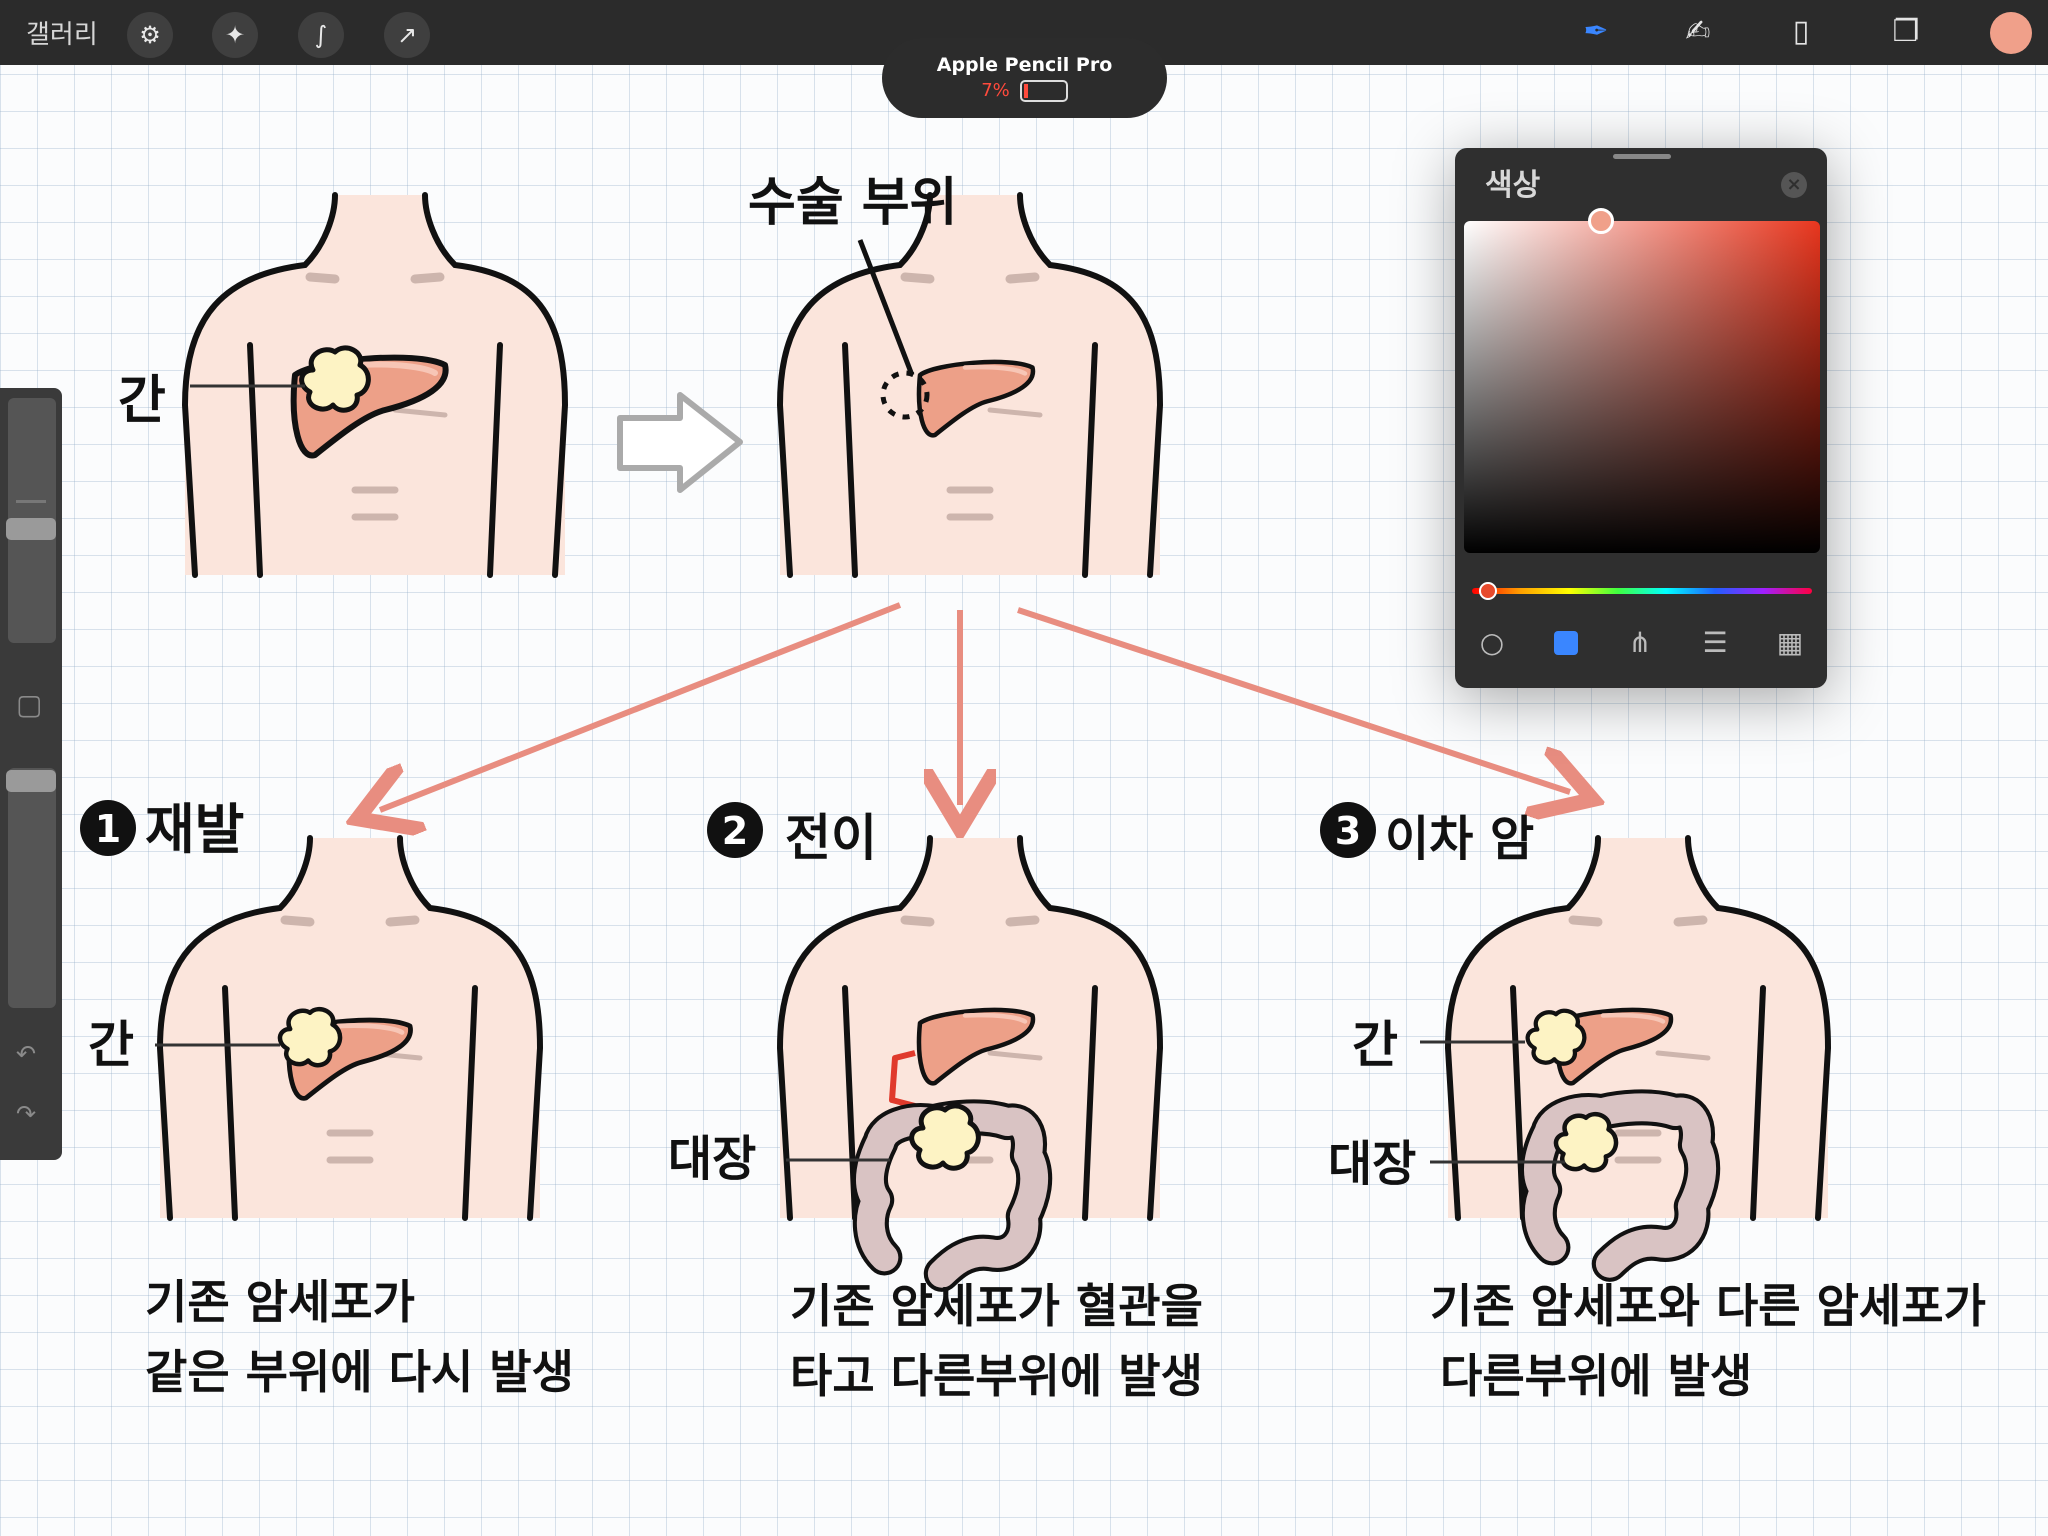 The width and height of the screenshot is (2048, 1536). I want to click on torso-surgery, so click(970, 385).